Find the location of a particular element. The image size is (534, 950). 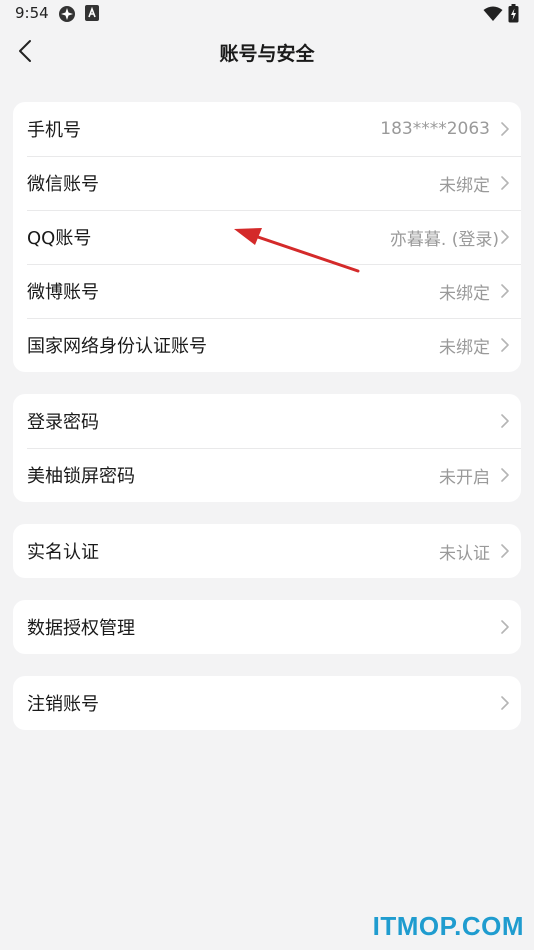

row-real-name-verification: 实名认证 未认证 is located at coordinates (267, 551).